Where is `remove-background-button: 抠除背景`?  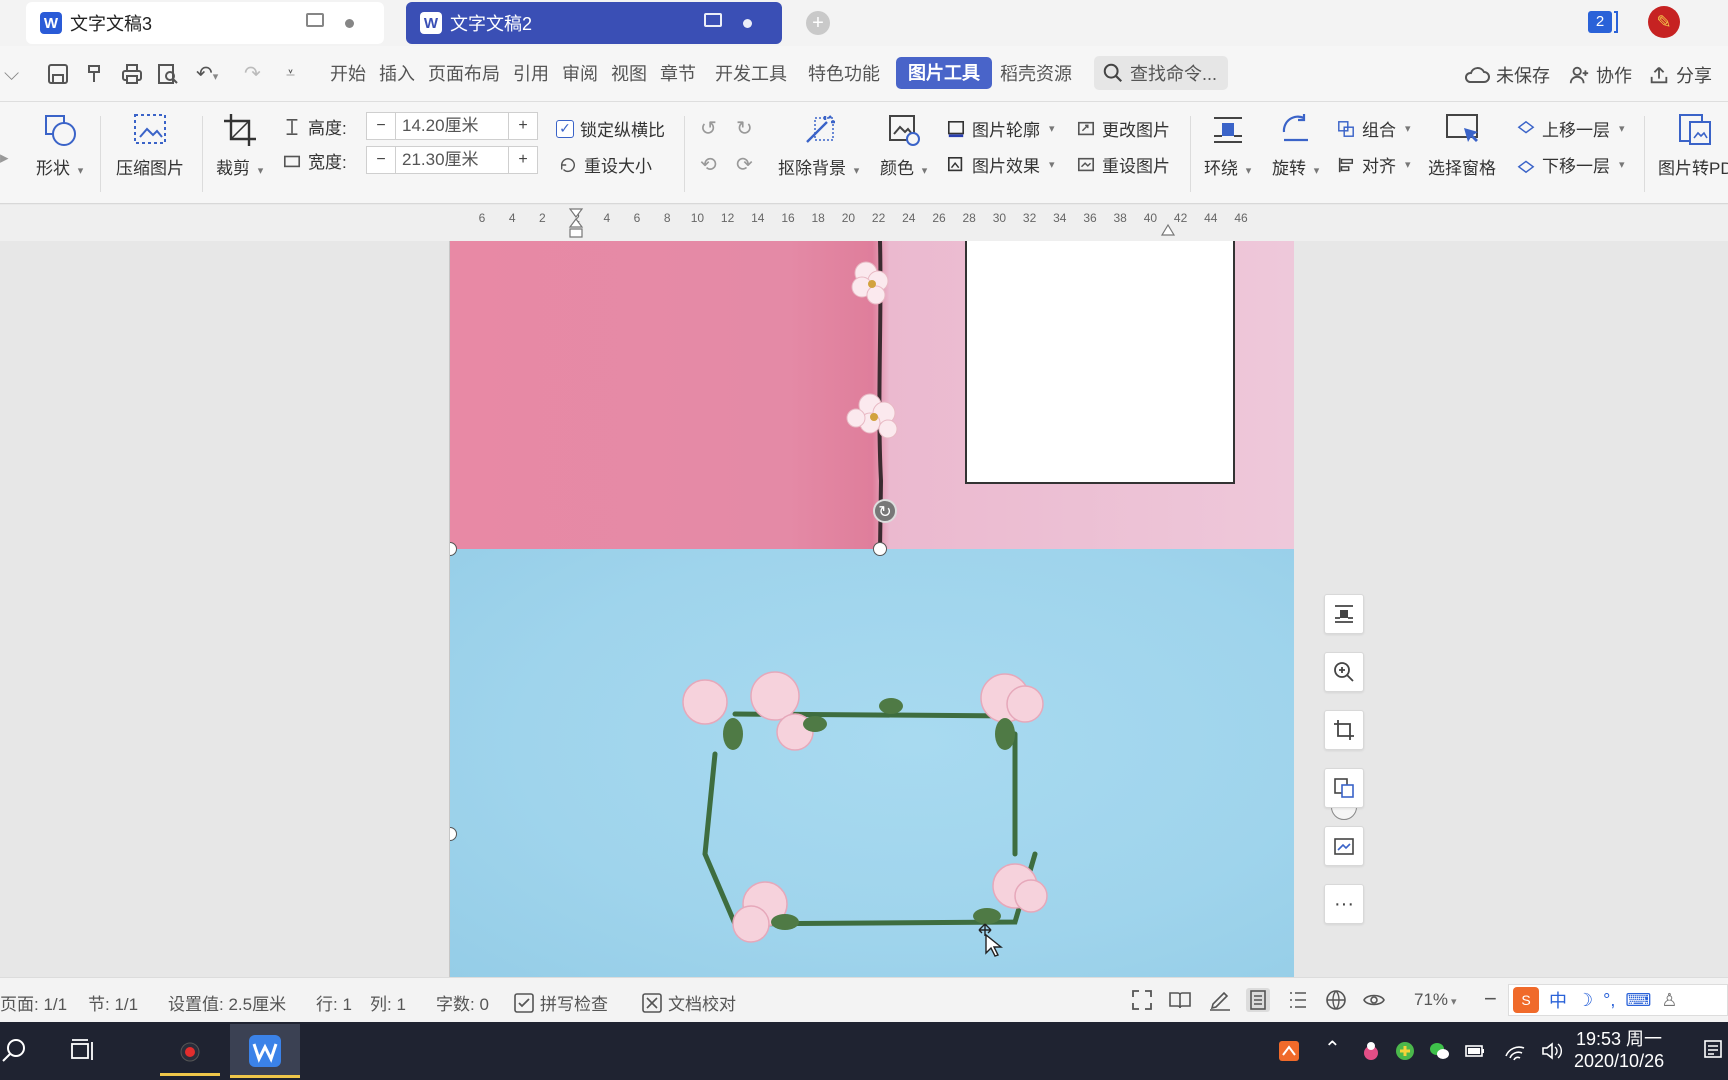
remove-background-button: 抠除背景 is located at coordinates (818, 145).